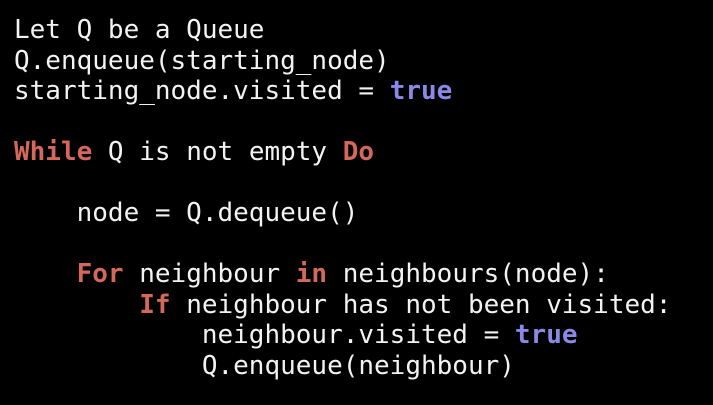 The image size is (713, 405). I want to click on code-line: neighbour.visited = true, so click(342, 335).